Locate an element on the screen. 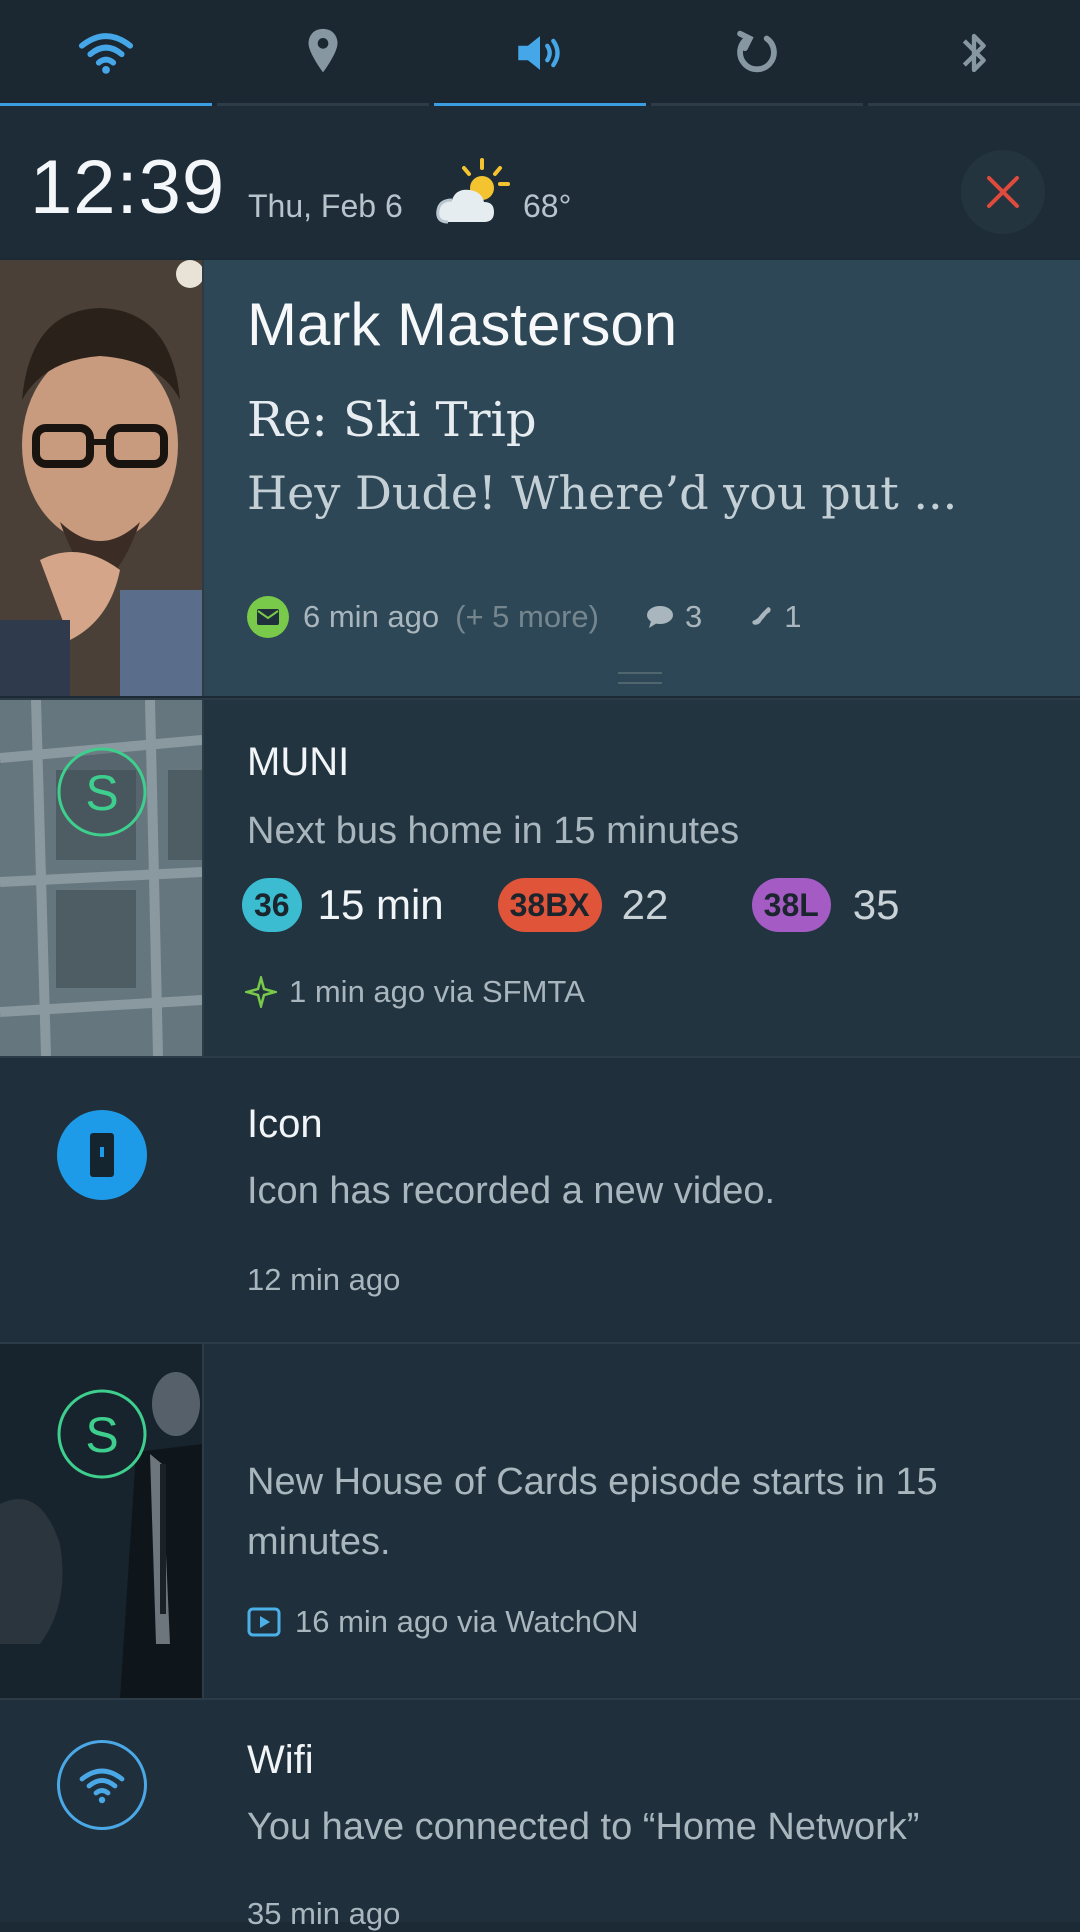  route-time: 22 is located at coordinates (645, 904).